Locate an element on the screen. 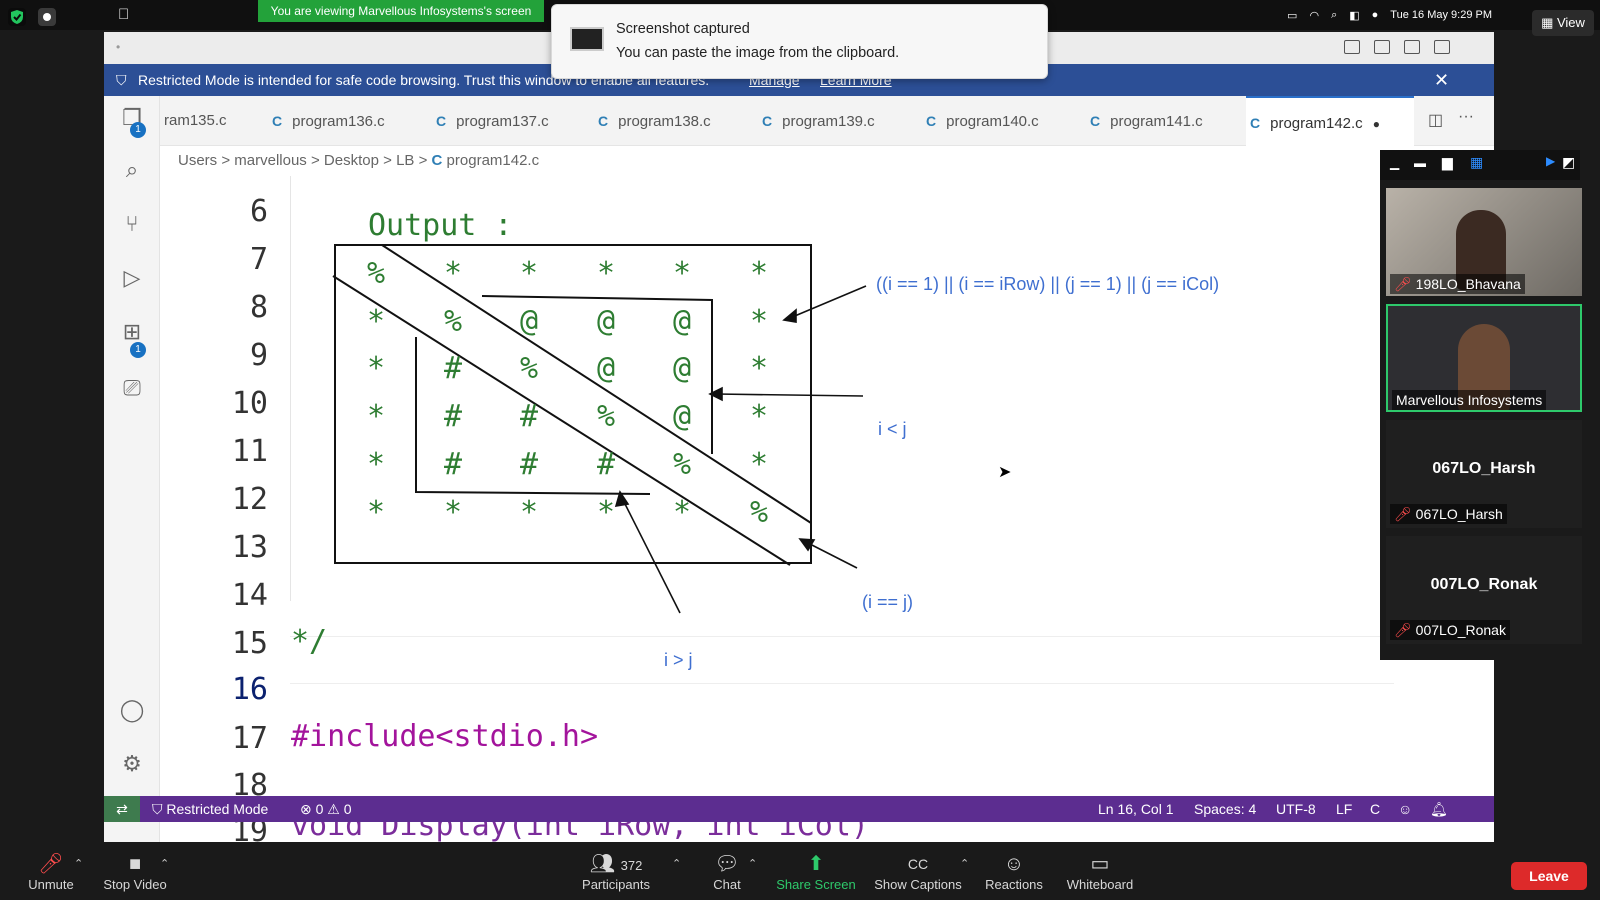 The height and width of the screenshot is (900, 1600). share-screen-button: ⬆ Share Screen is located at coordinates (816, 874).